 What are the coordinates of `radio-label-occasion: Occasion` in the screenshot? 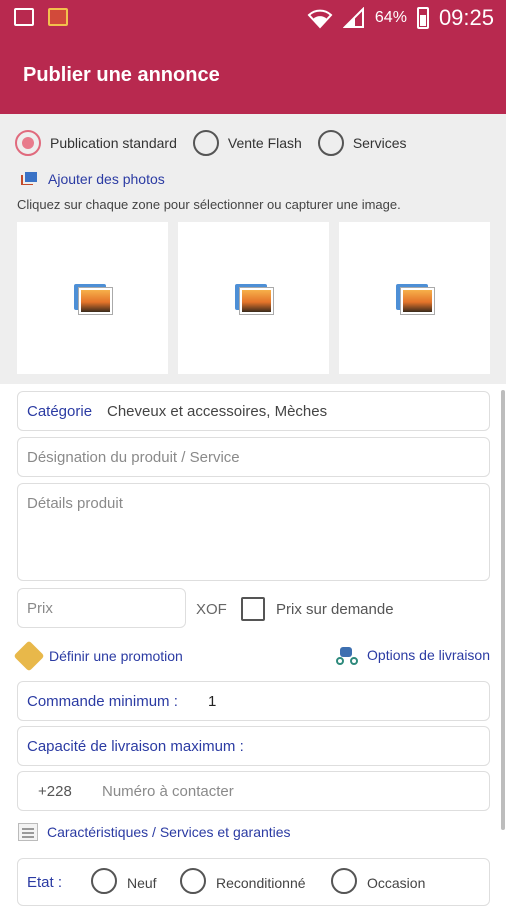 It's located at (396, 883).